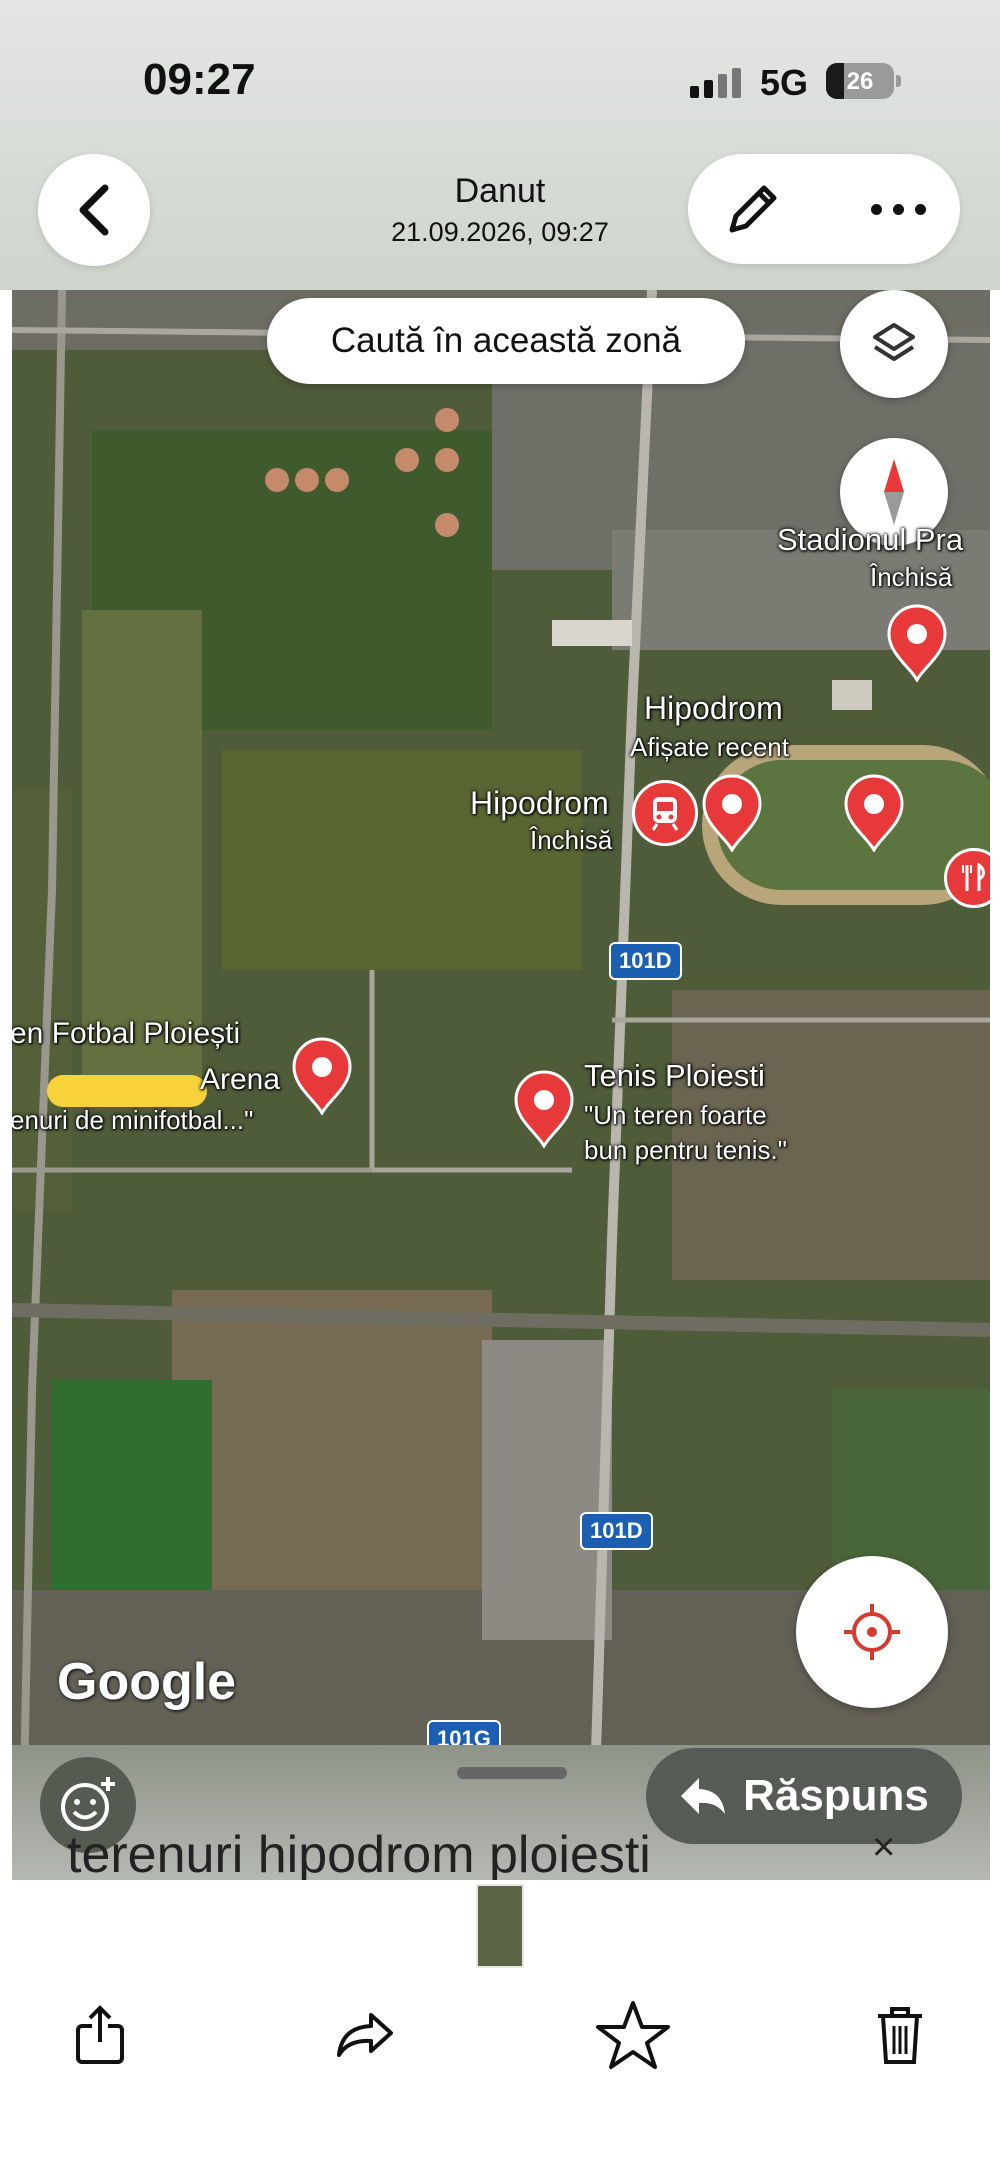  I want to click on star-icon, so click(633, 2035).